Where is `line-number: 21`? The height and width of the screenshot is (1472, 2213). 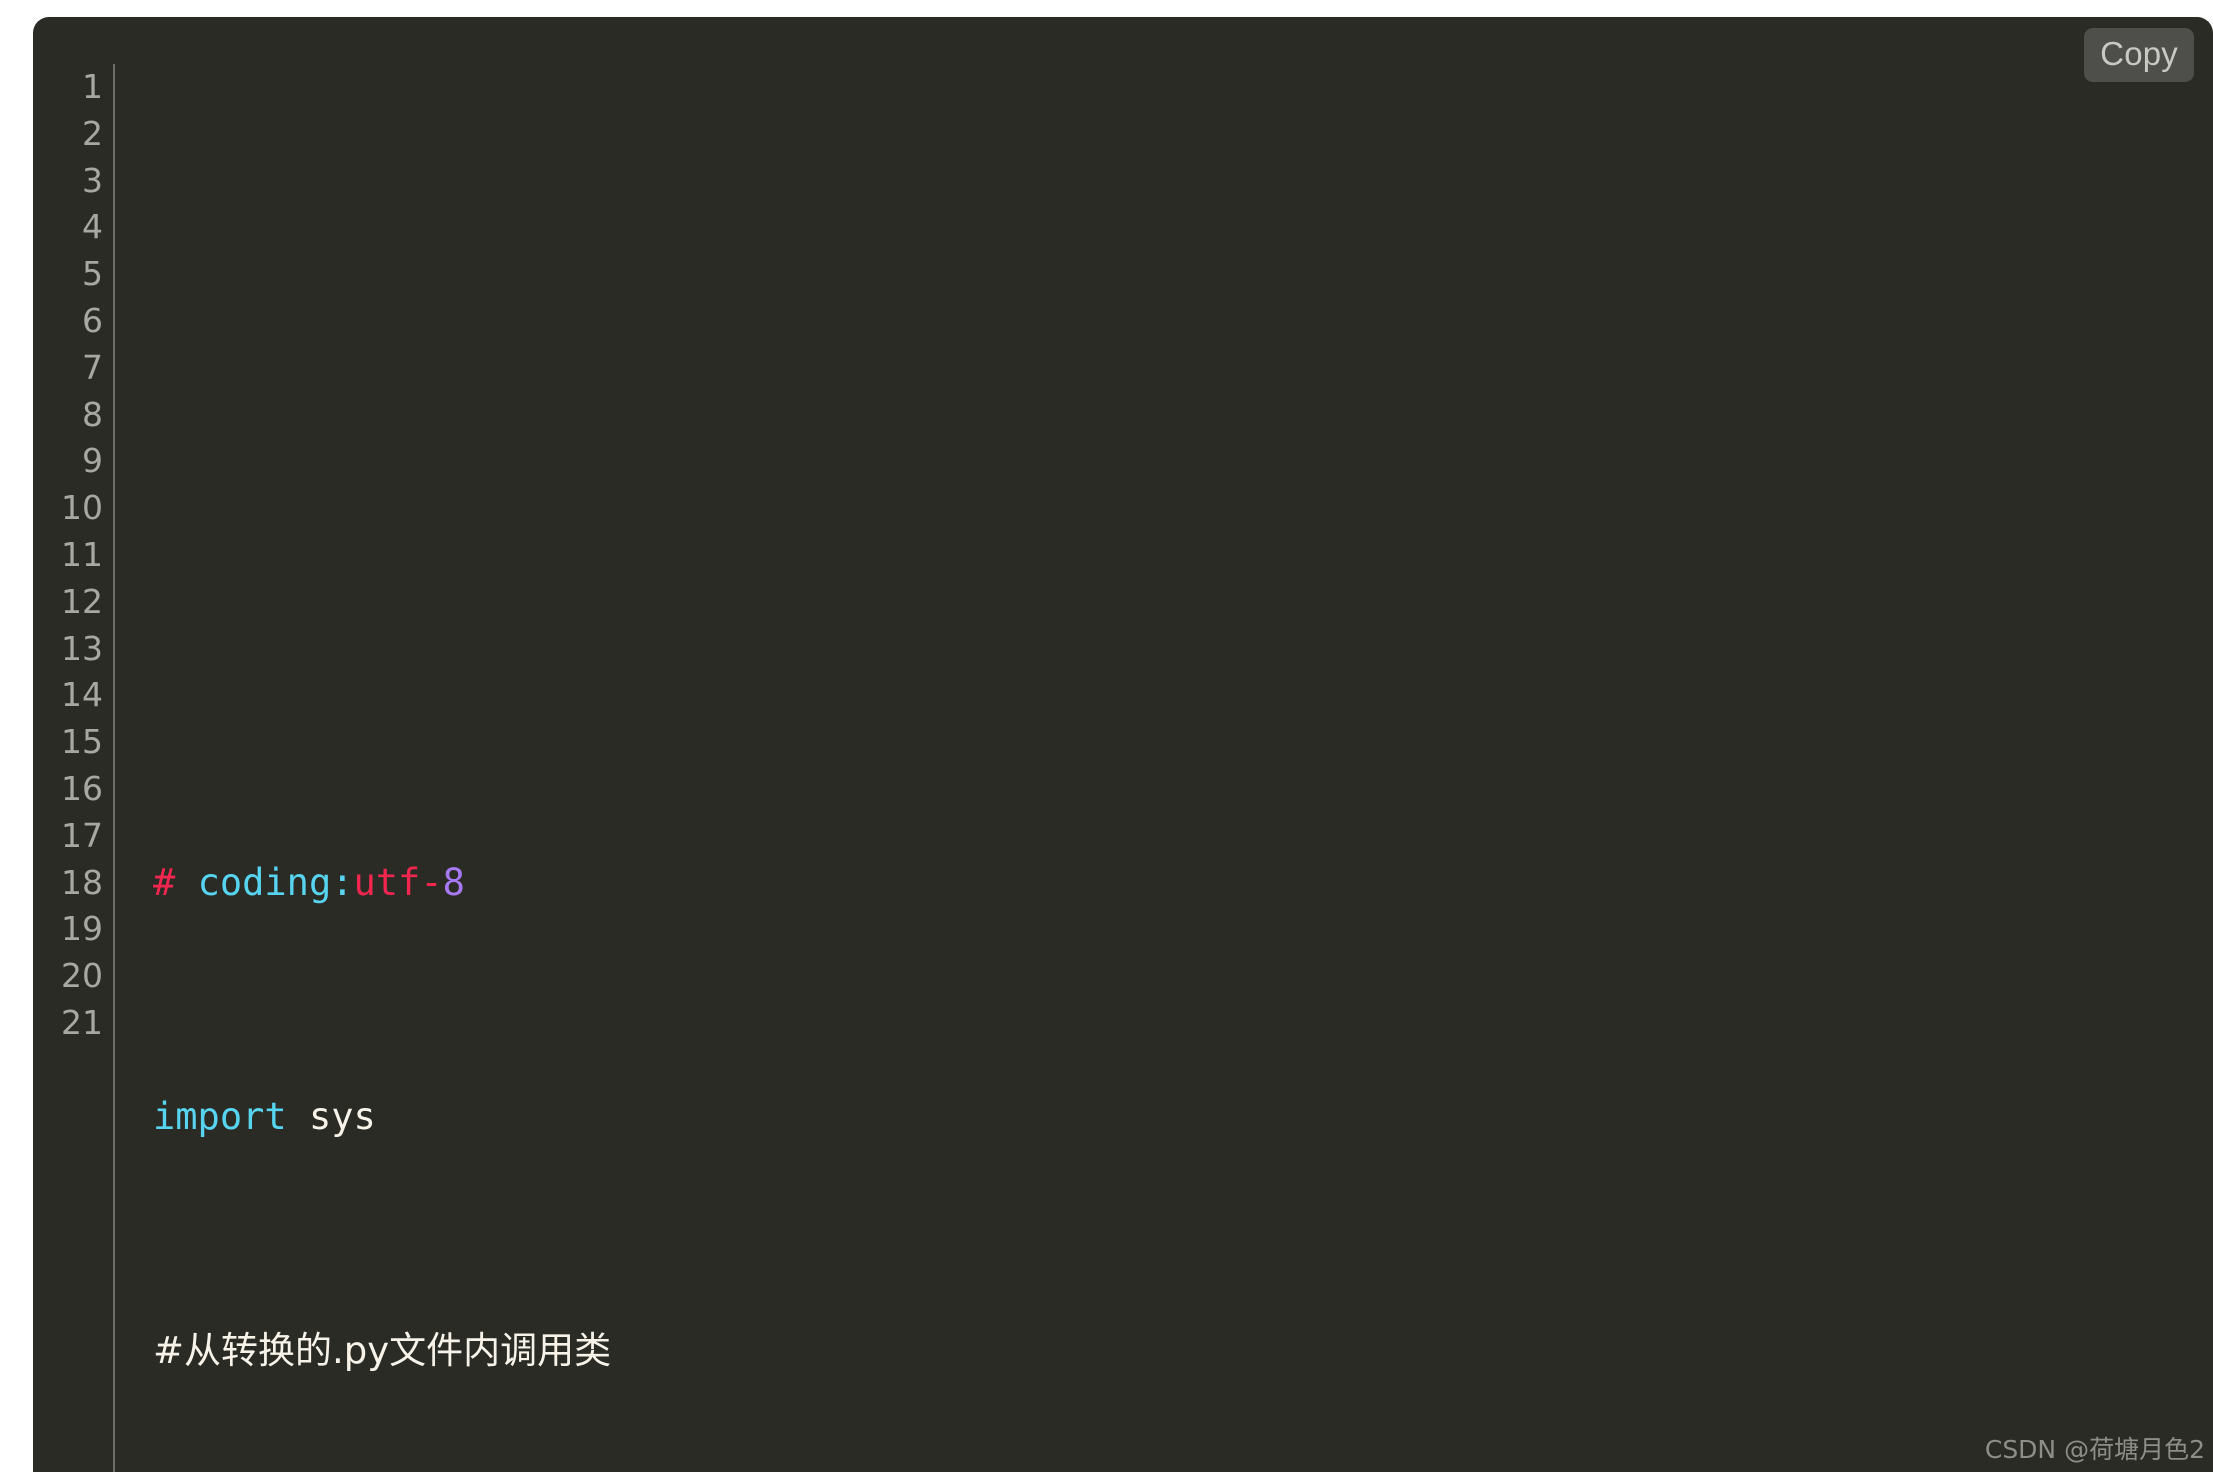
line-number: 21 is located at coordinates (82, 1022).